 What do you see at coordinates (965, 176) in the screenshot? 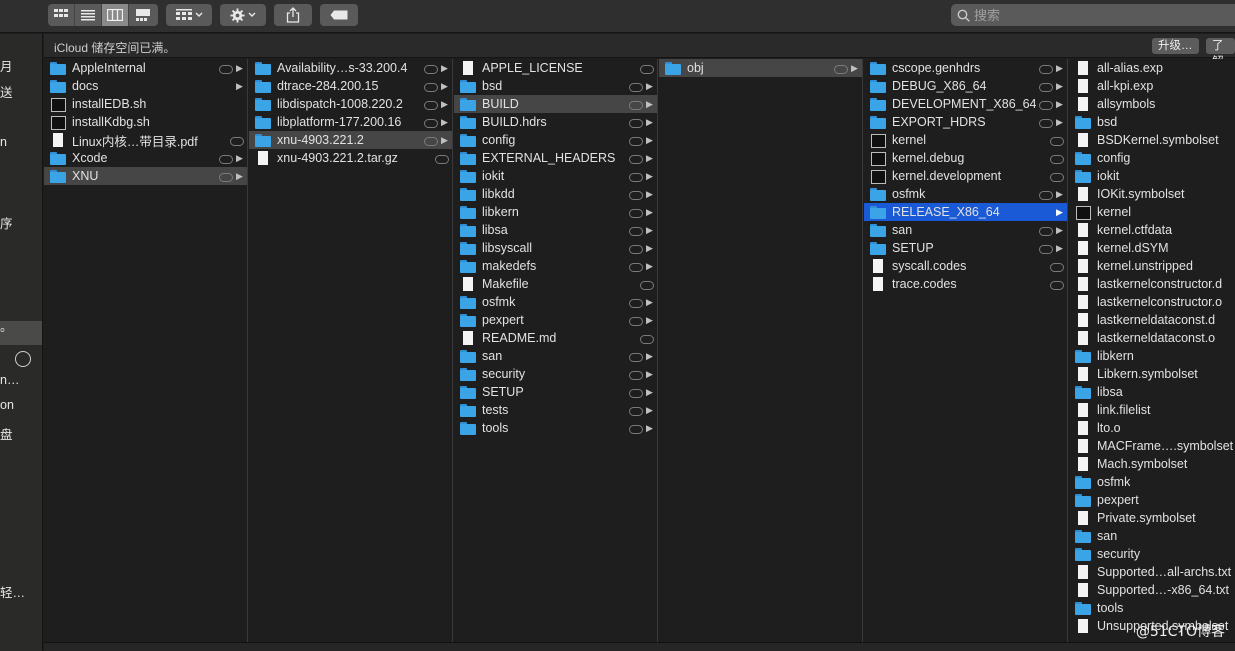
I see `file-row: kernel.development` at bounding box center [965, 176].